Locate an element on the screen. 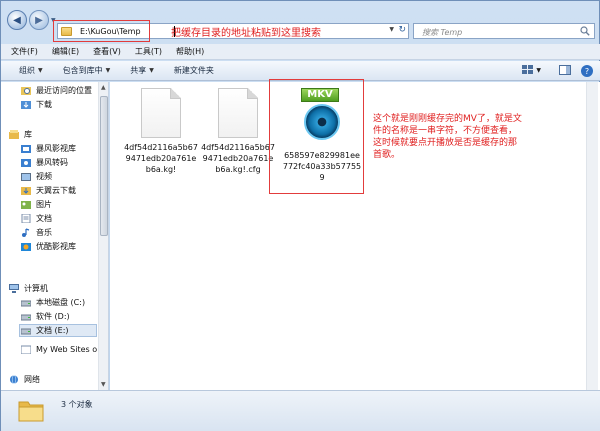  nav-item-drive-c: 本地磁盘 (C:) is located at coordinates (53, 302).